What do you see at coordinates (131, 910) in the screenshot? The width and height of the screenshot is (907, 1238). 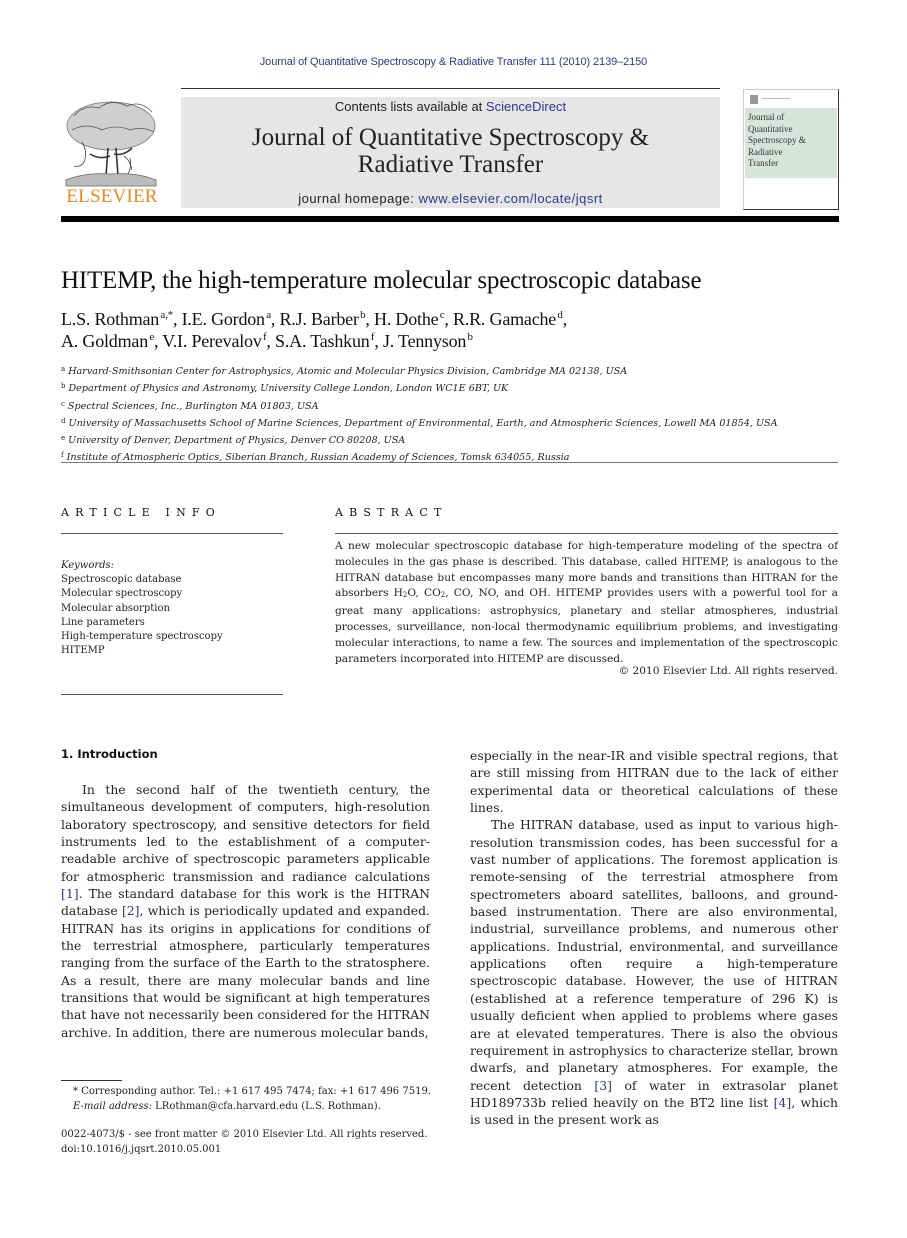 I see `citation-link: [2]` at bounding box center [131, 910].